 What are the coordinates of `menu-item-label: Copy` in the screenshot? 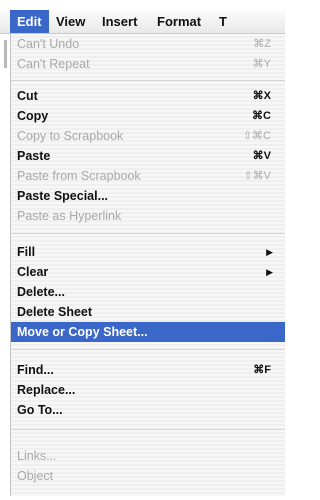 It's located at (33, 116).